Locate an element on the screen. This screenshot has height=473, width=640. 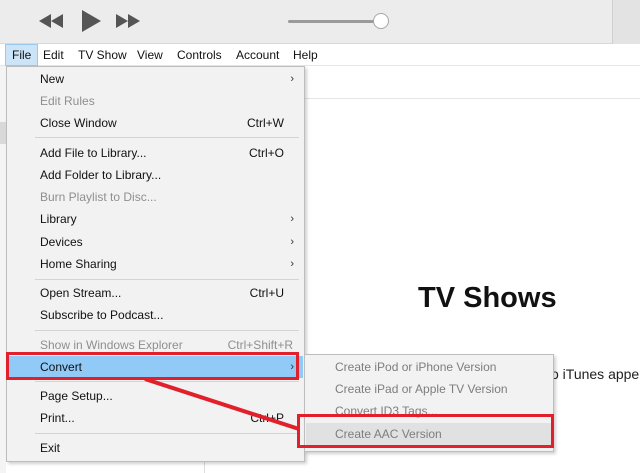
annotation-box-create-aac is located at coordinates (425, 431).